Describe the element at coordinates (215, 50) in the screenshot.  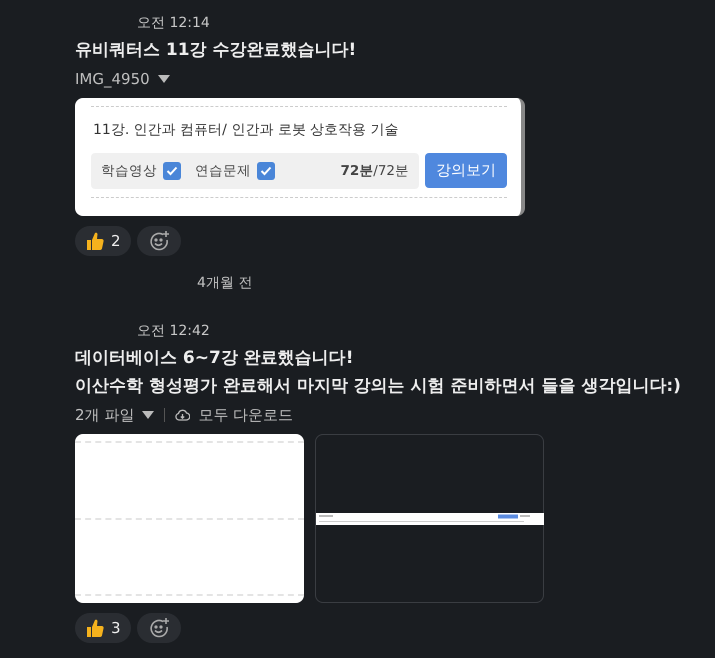
I see `message-text: 유비쿼터스 11강 수강완료했습니다!` at that location.